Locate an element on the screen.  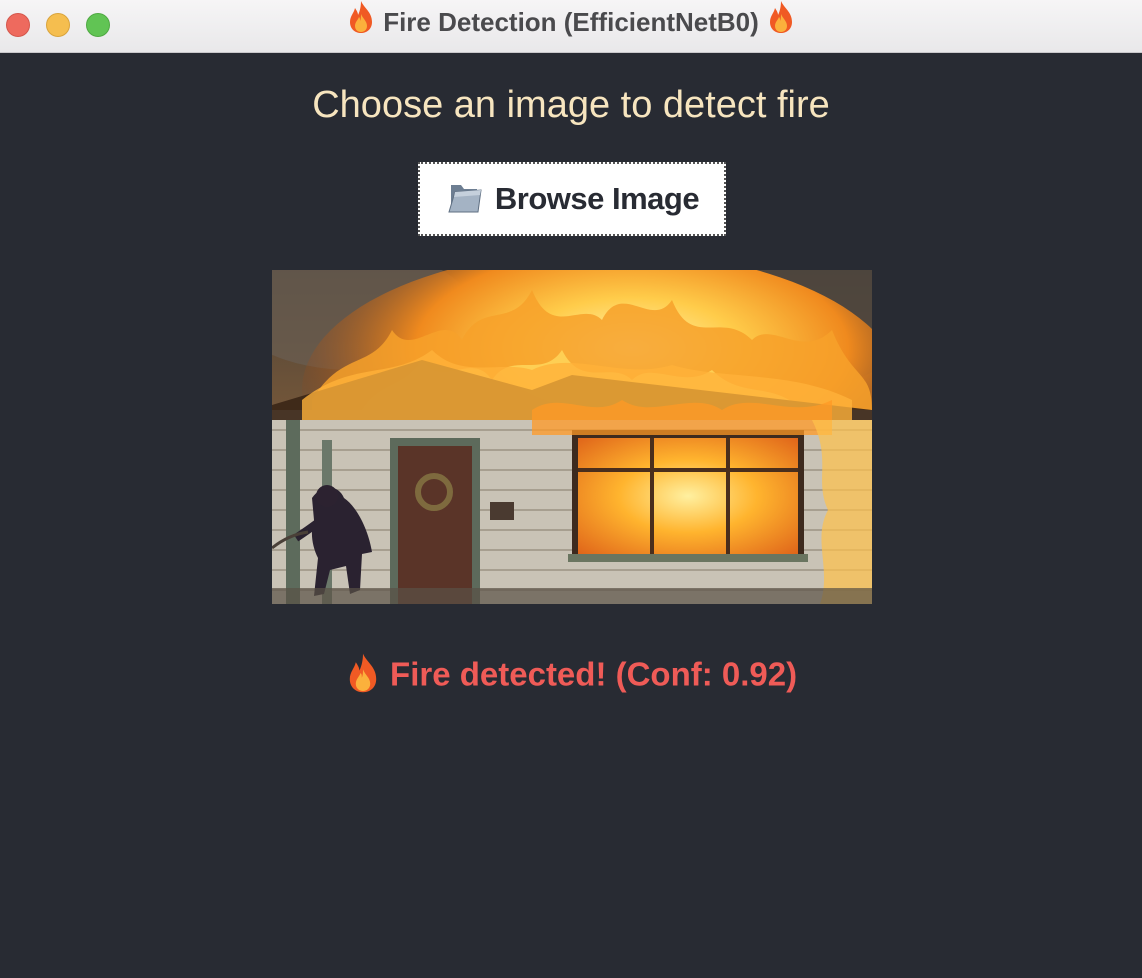
page-heading: Choose an image to detect fire is located at coordinates (571, 105).